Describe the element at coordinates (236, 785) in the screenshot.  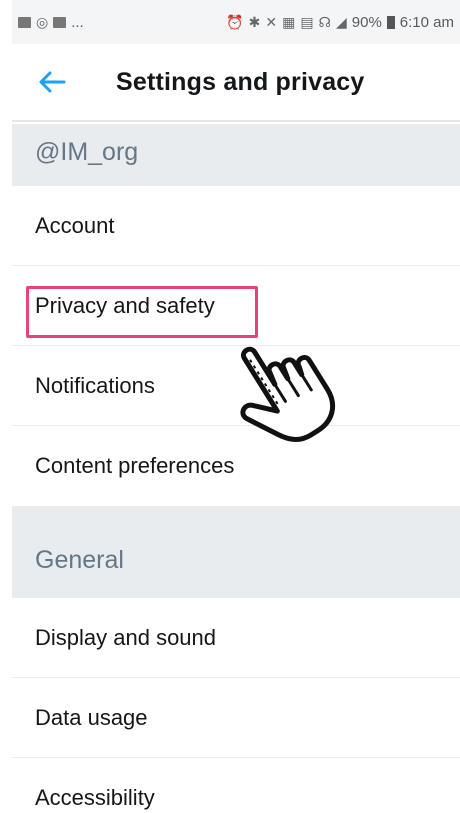
I see `list-item-accessibility: Accessibility` at that location.